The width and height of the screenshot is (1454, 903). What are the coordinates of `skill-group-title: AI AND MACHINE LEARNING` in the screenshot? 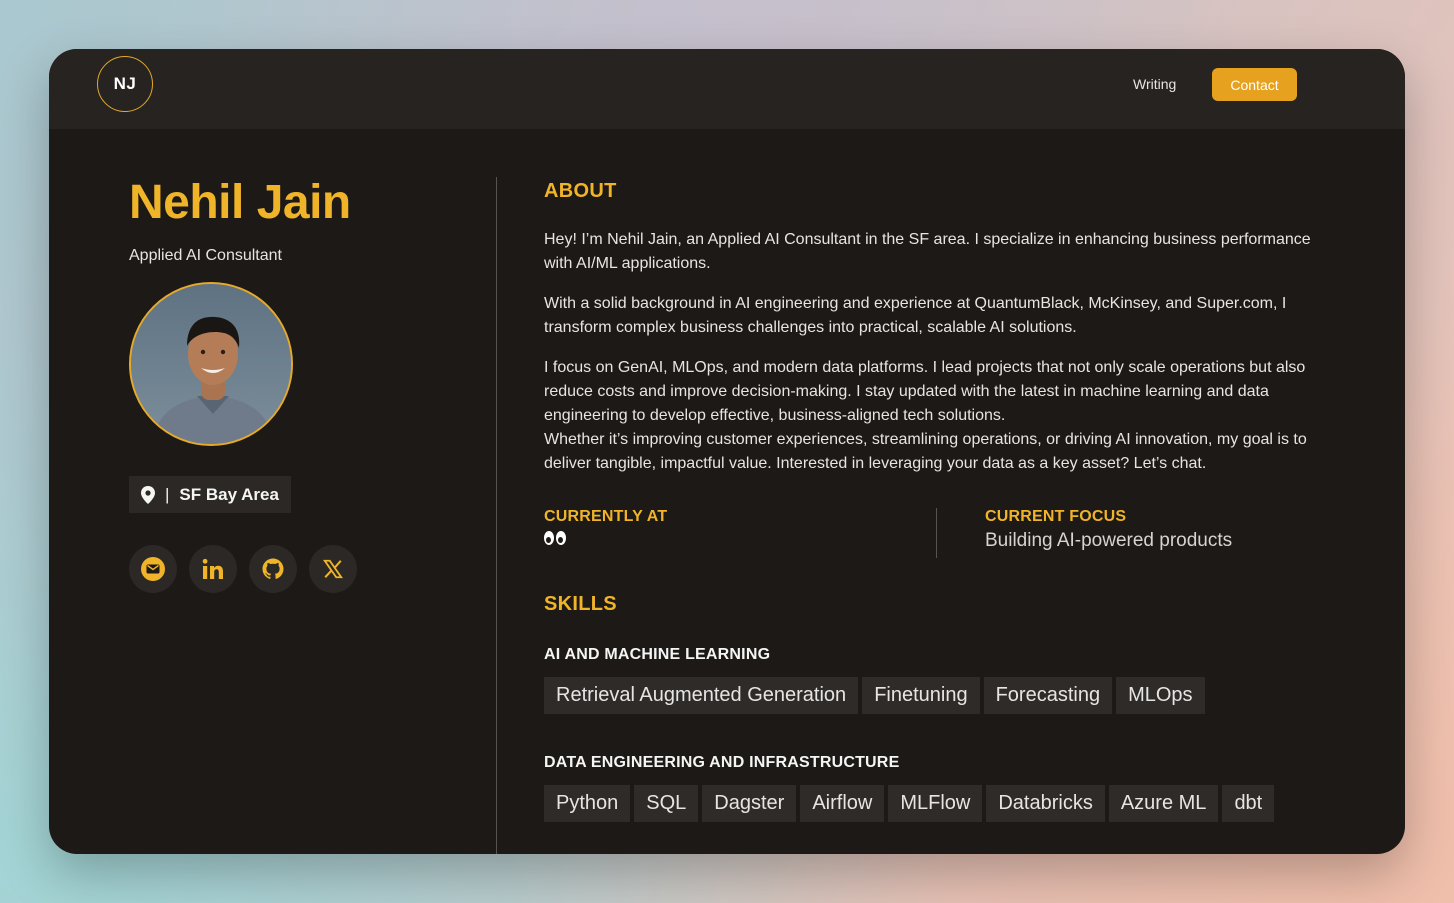 It's located at (657, 654).